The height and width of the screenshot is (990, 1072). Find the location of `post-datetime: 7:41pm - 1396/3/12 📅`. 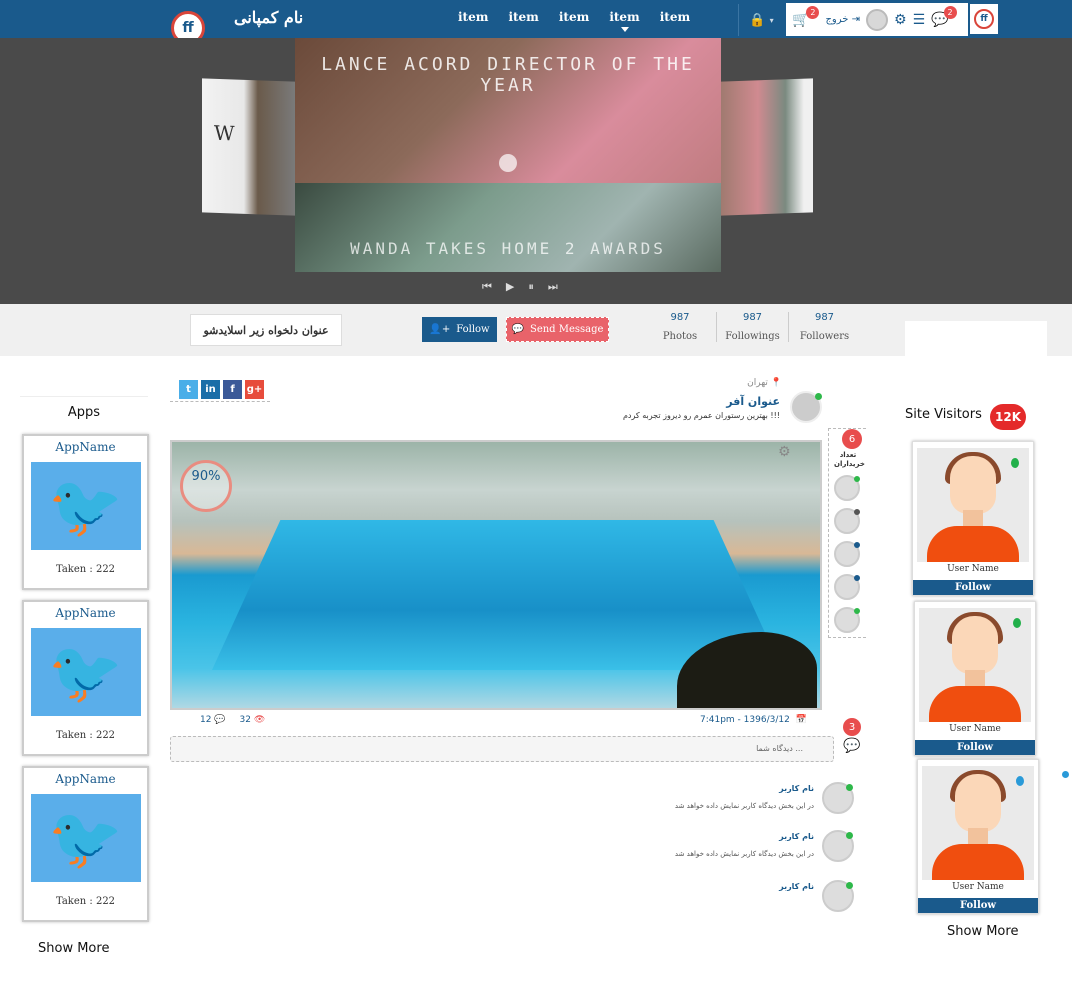

post-datetime: 7:41pm - 1396/3/12 📅 is located at coordinates (754, 720).